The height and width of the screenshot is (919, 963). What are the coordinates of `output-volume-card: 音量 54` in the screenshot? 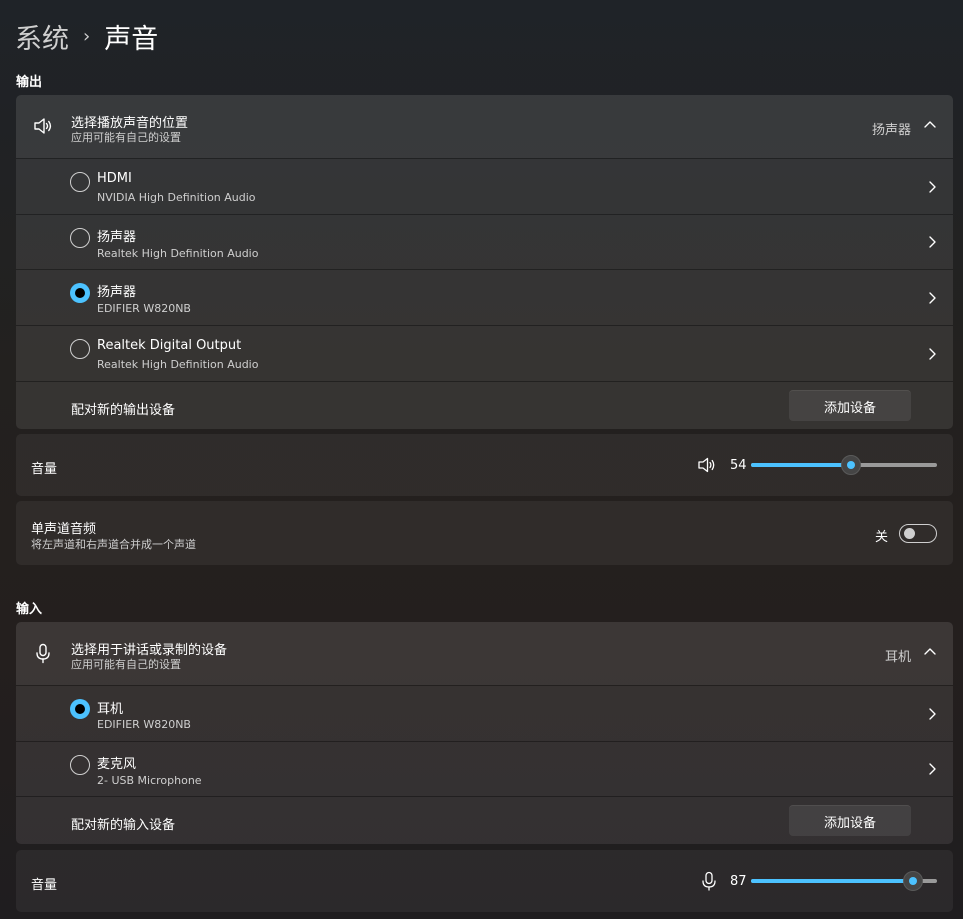 It's located at (484, 465).